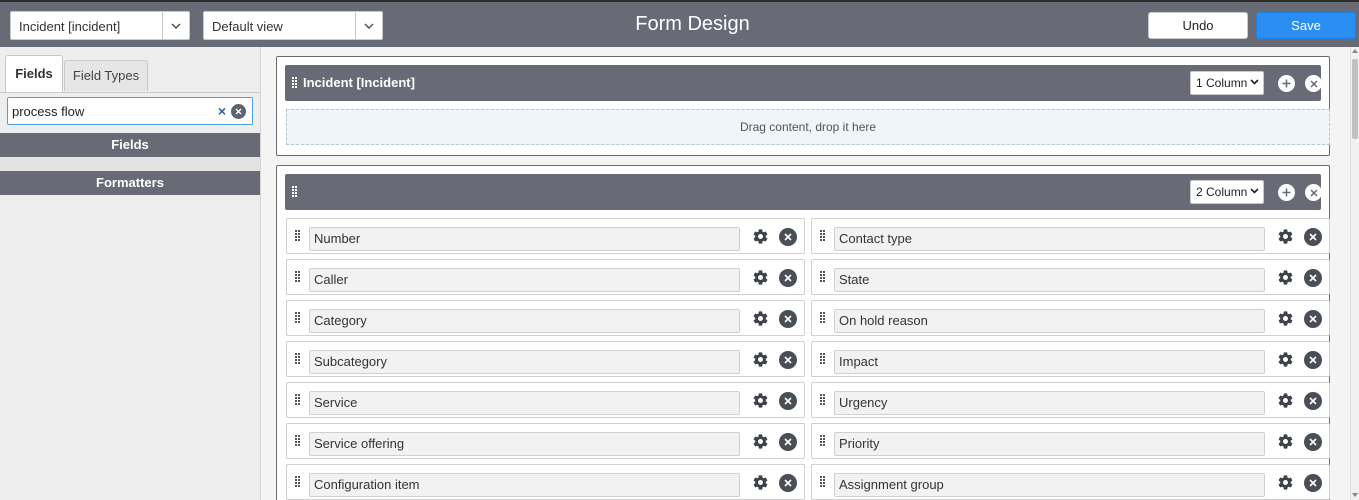  What do you see at coordinates (524, 321) in the screenshot?
I see `field-label: Category` at bounding box center [524, 321].